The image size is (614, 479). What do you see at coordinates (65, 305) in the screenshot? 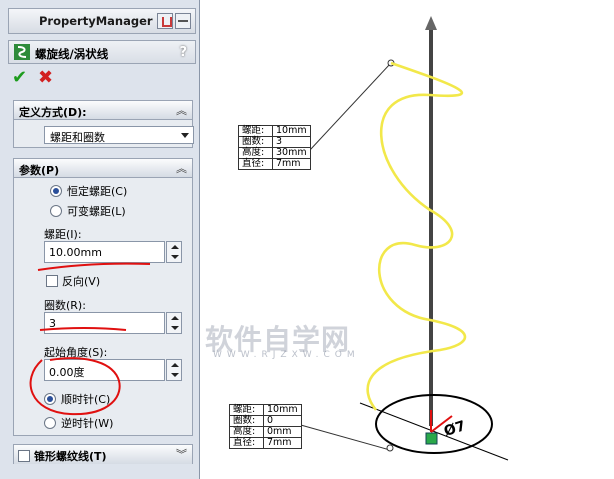
I see `revolutions-label: 圈数(R):` at bounding box center [65, 305].